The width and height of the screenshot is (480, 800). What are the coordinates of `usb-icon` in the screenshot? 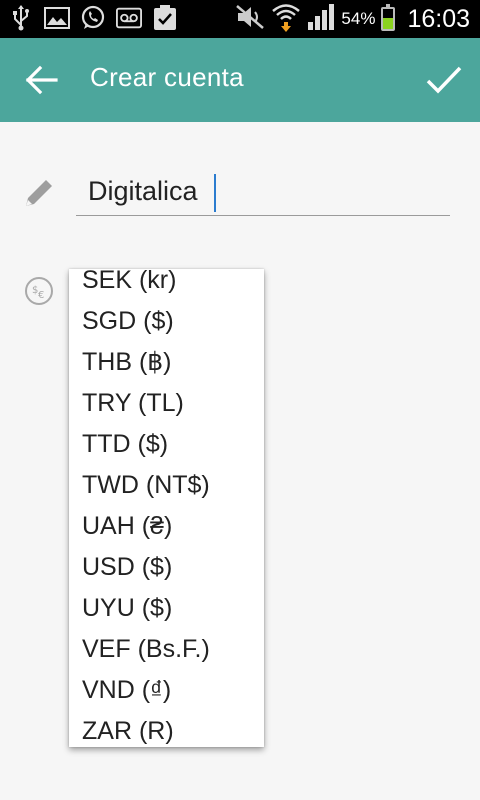 It's located at (21, 18).